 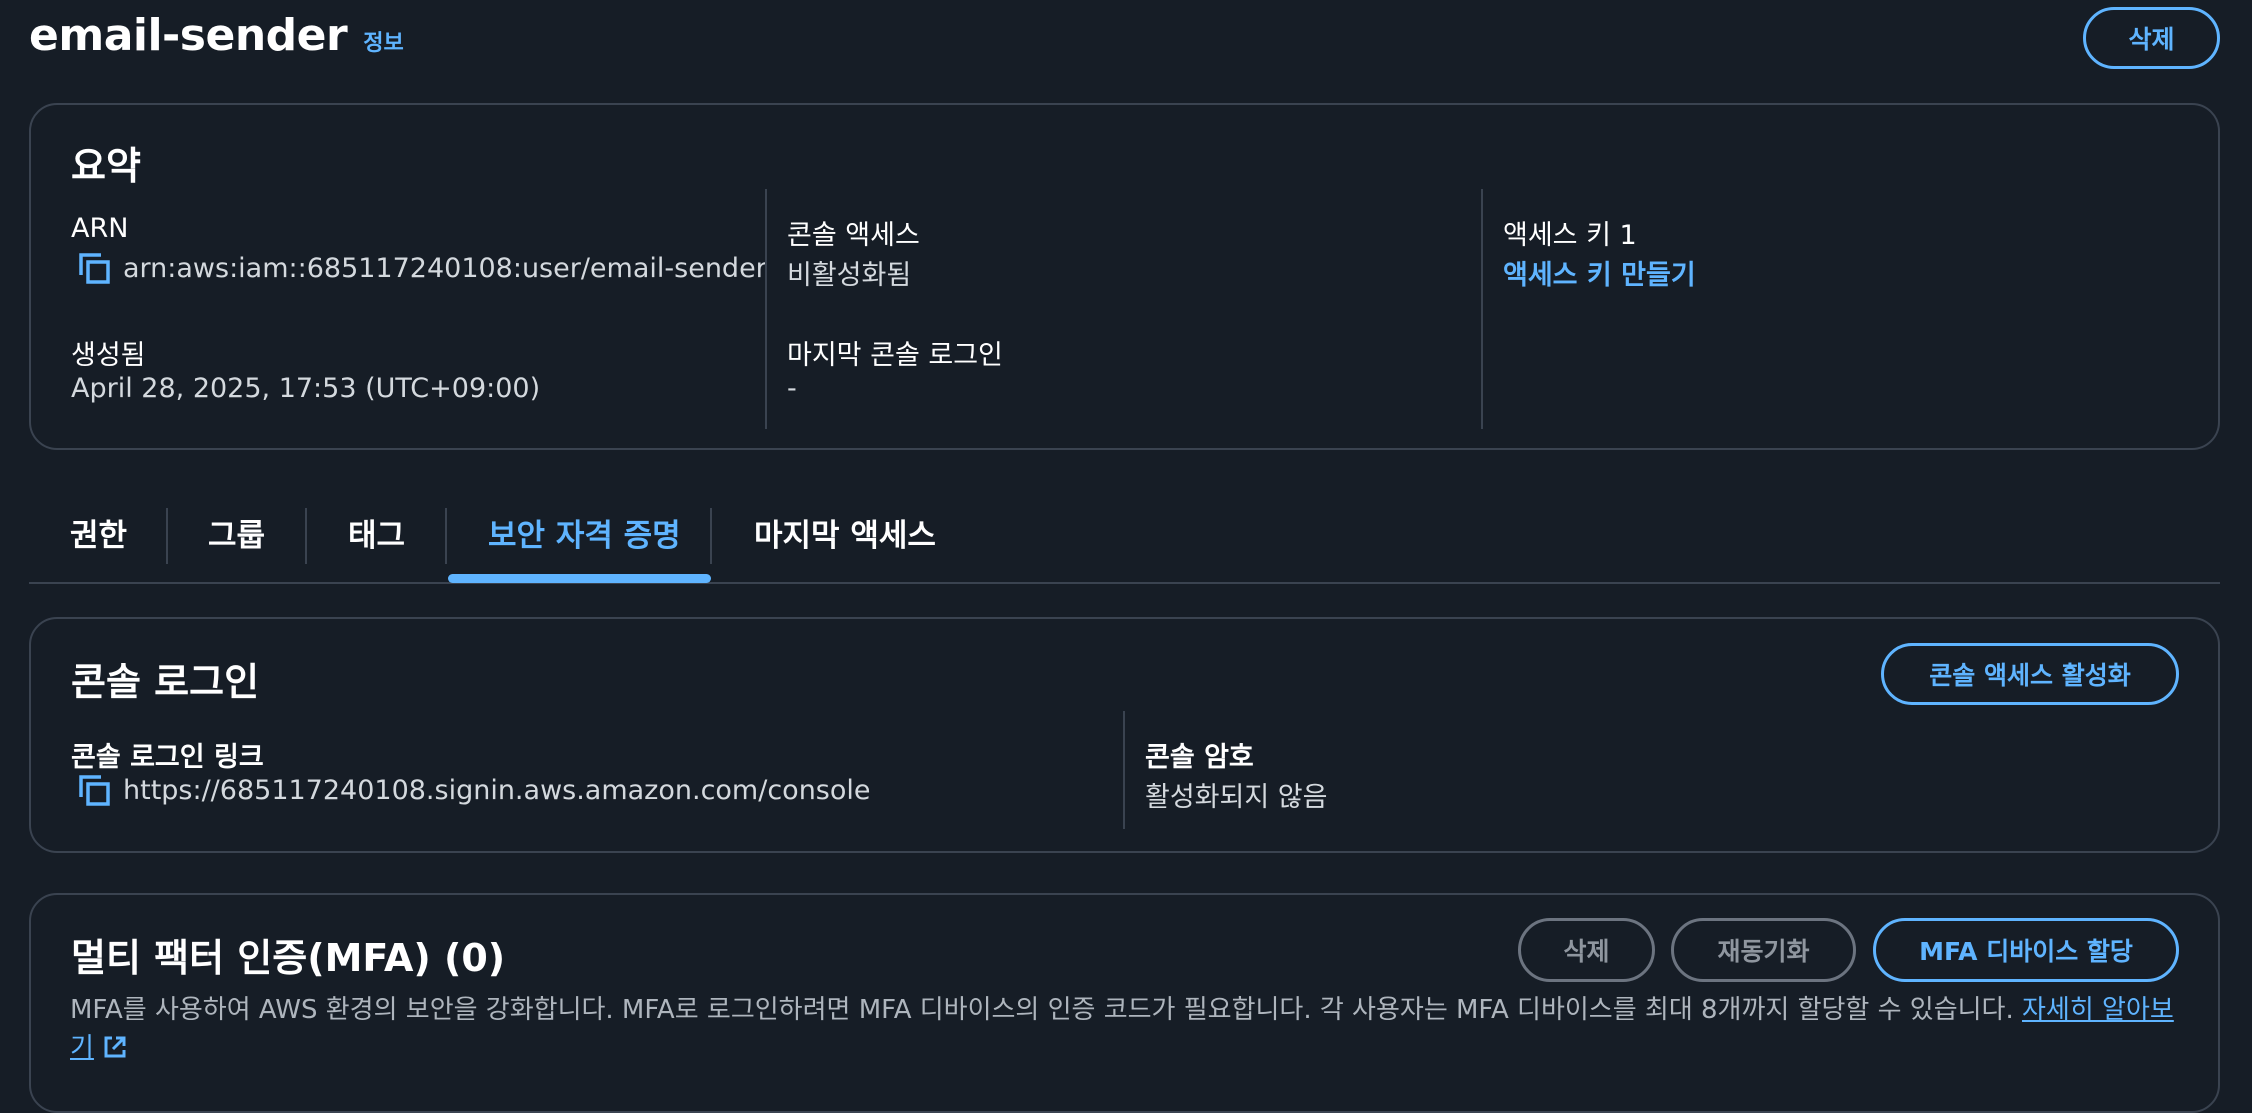 I want to click on summary-title: 요약, so click(x=106, y=166).